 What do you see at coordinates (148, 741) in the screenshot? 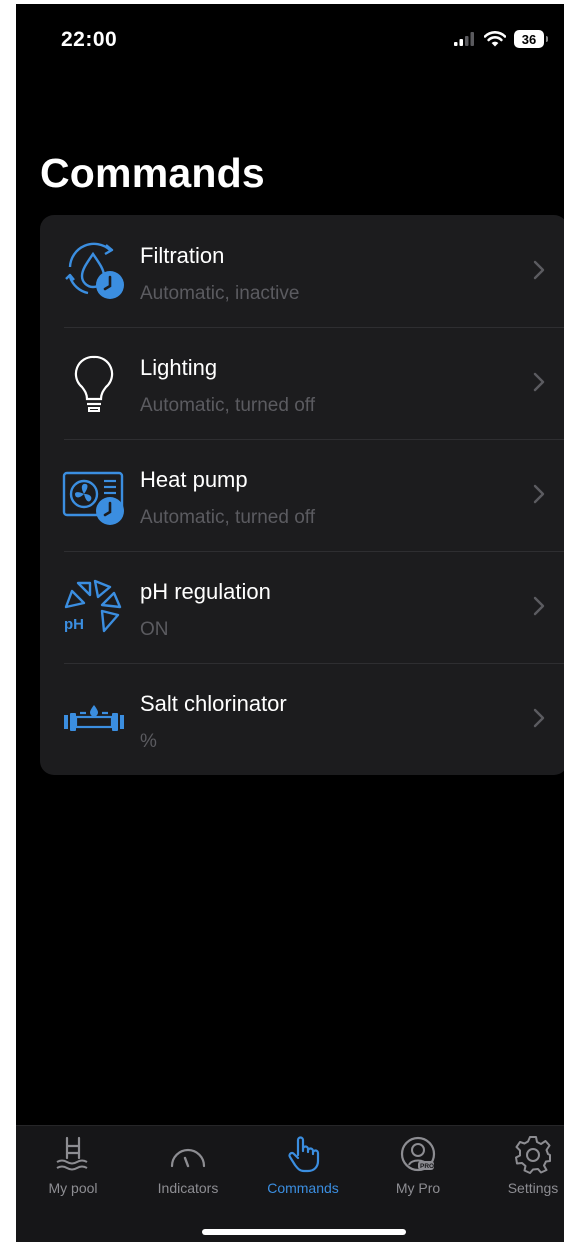
I see `command-status: %` at bounding box center [148, 741].